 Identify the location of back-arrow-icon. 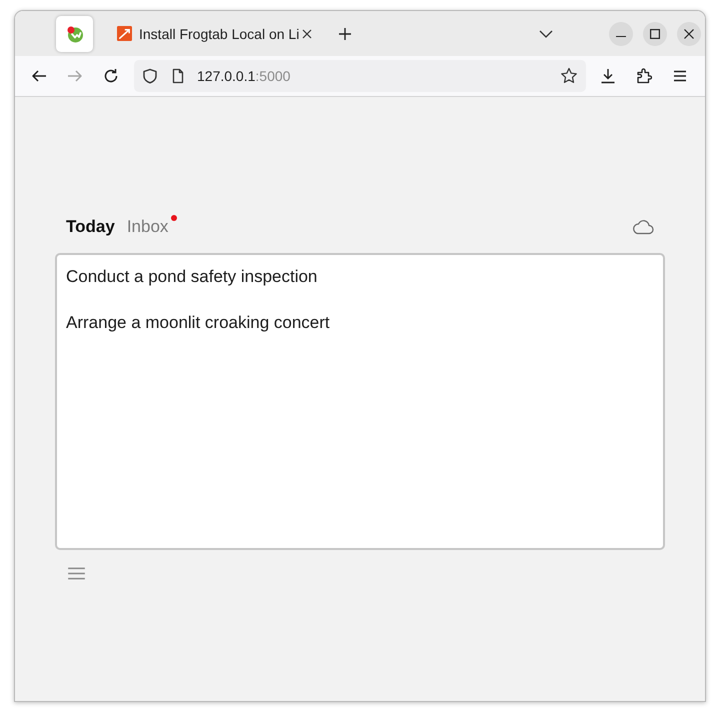
(39, 76).